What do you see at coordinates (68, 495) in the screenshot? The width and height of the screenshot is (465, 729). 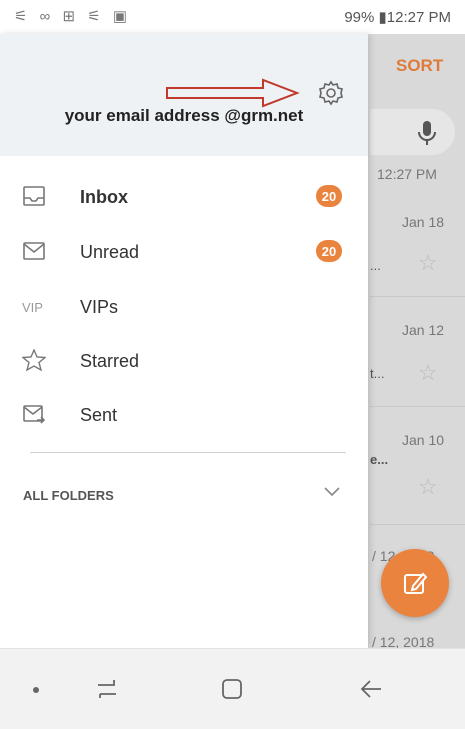 I see `all-folders-heading: ALL FOLDERS` at bounding box center [68, 495].